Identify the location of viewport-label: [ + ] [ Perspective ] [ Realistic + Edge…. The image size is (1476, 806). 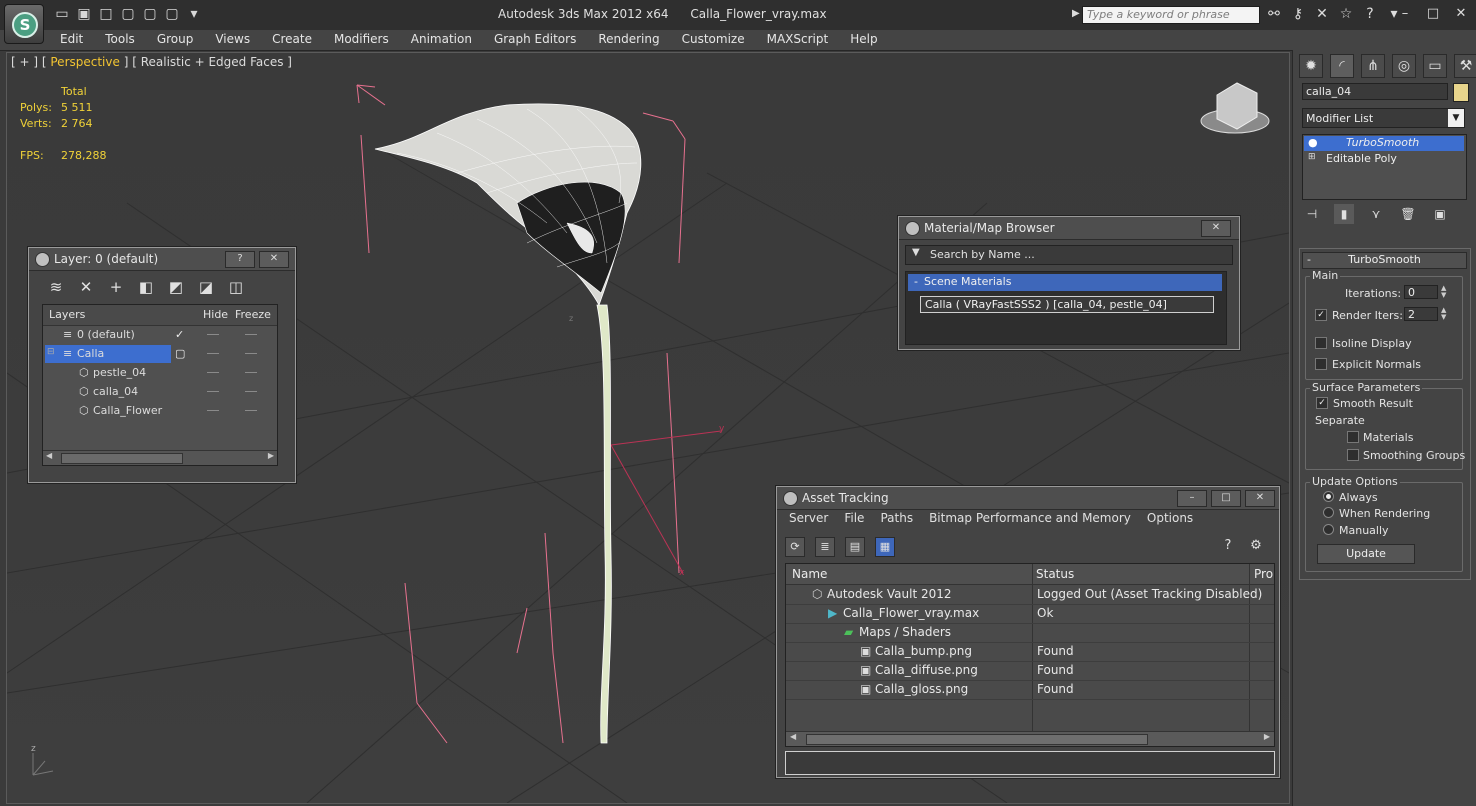
(151, 62).